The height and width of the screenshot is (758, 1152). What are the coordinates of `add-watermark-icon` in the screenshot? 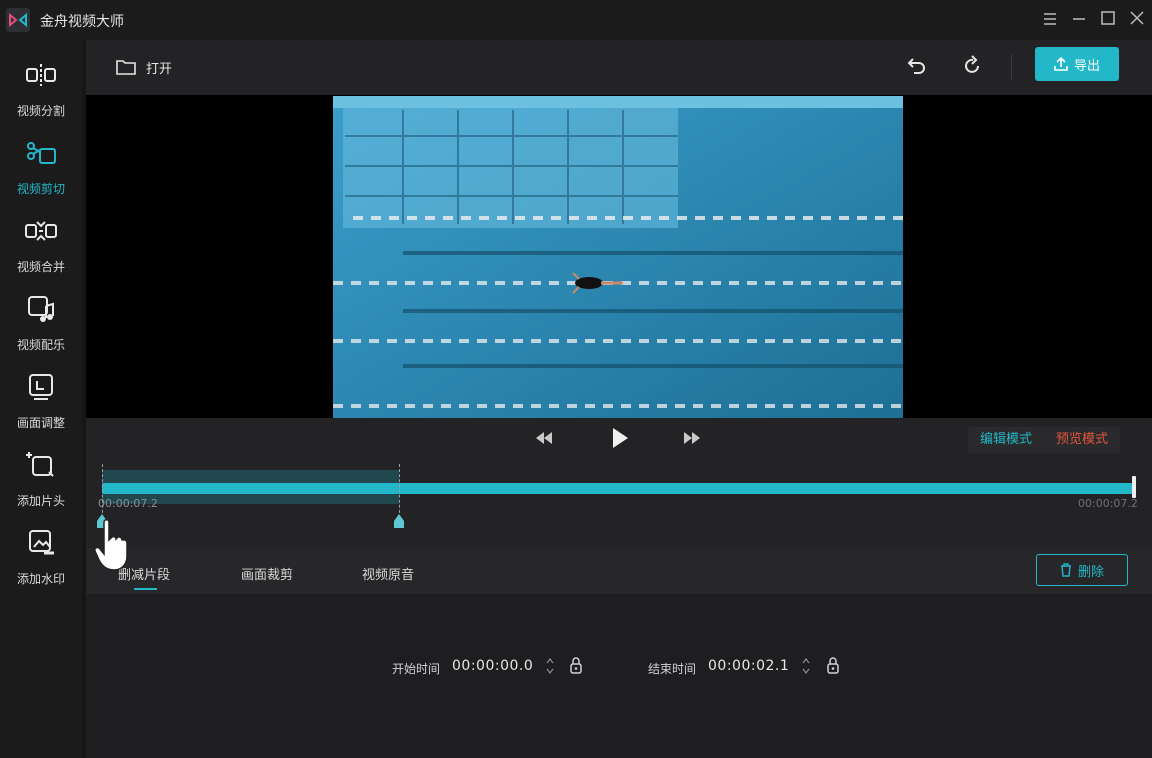 It's located at (41, 542).